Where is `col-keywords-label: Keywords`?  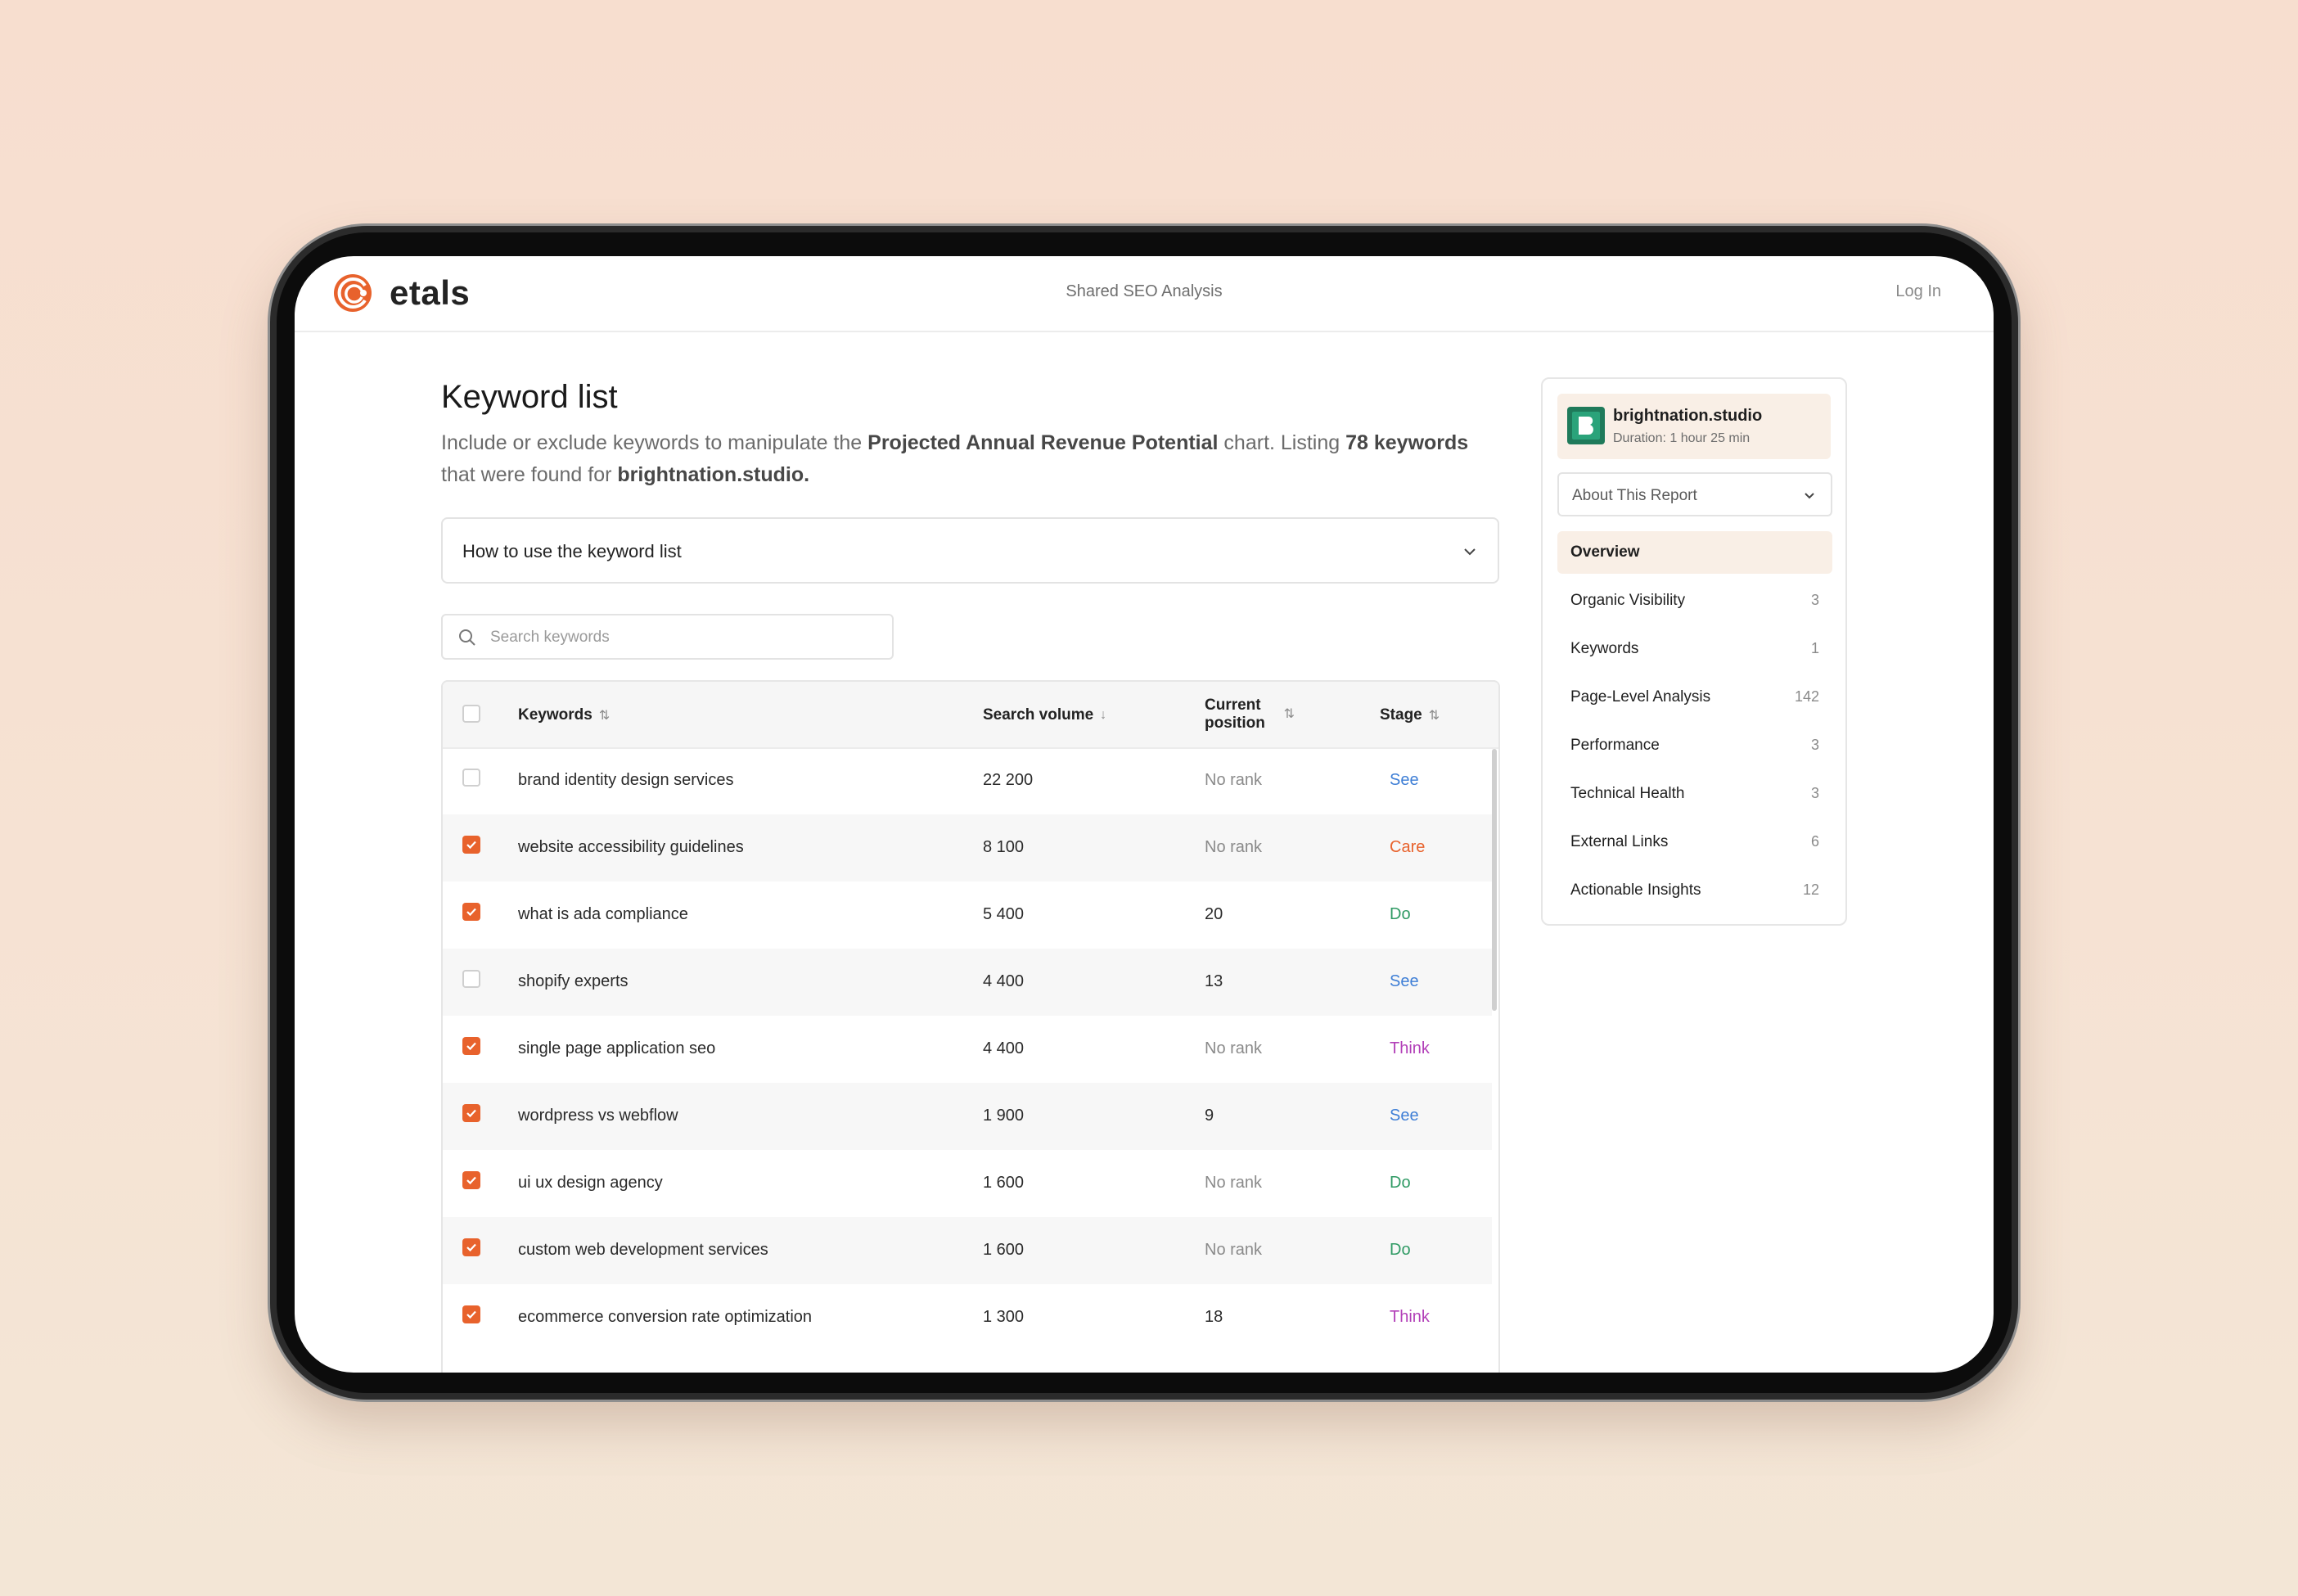 col-keywords-label: Keywords is located at coordinates (555, 715).